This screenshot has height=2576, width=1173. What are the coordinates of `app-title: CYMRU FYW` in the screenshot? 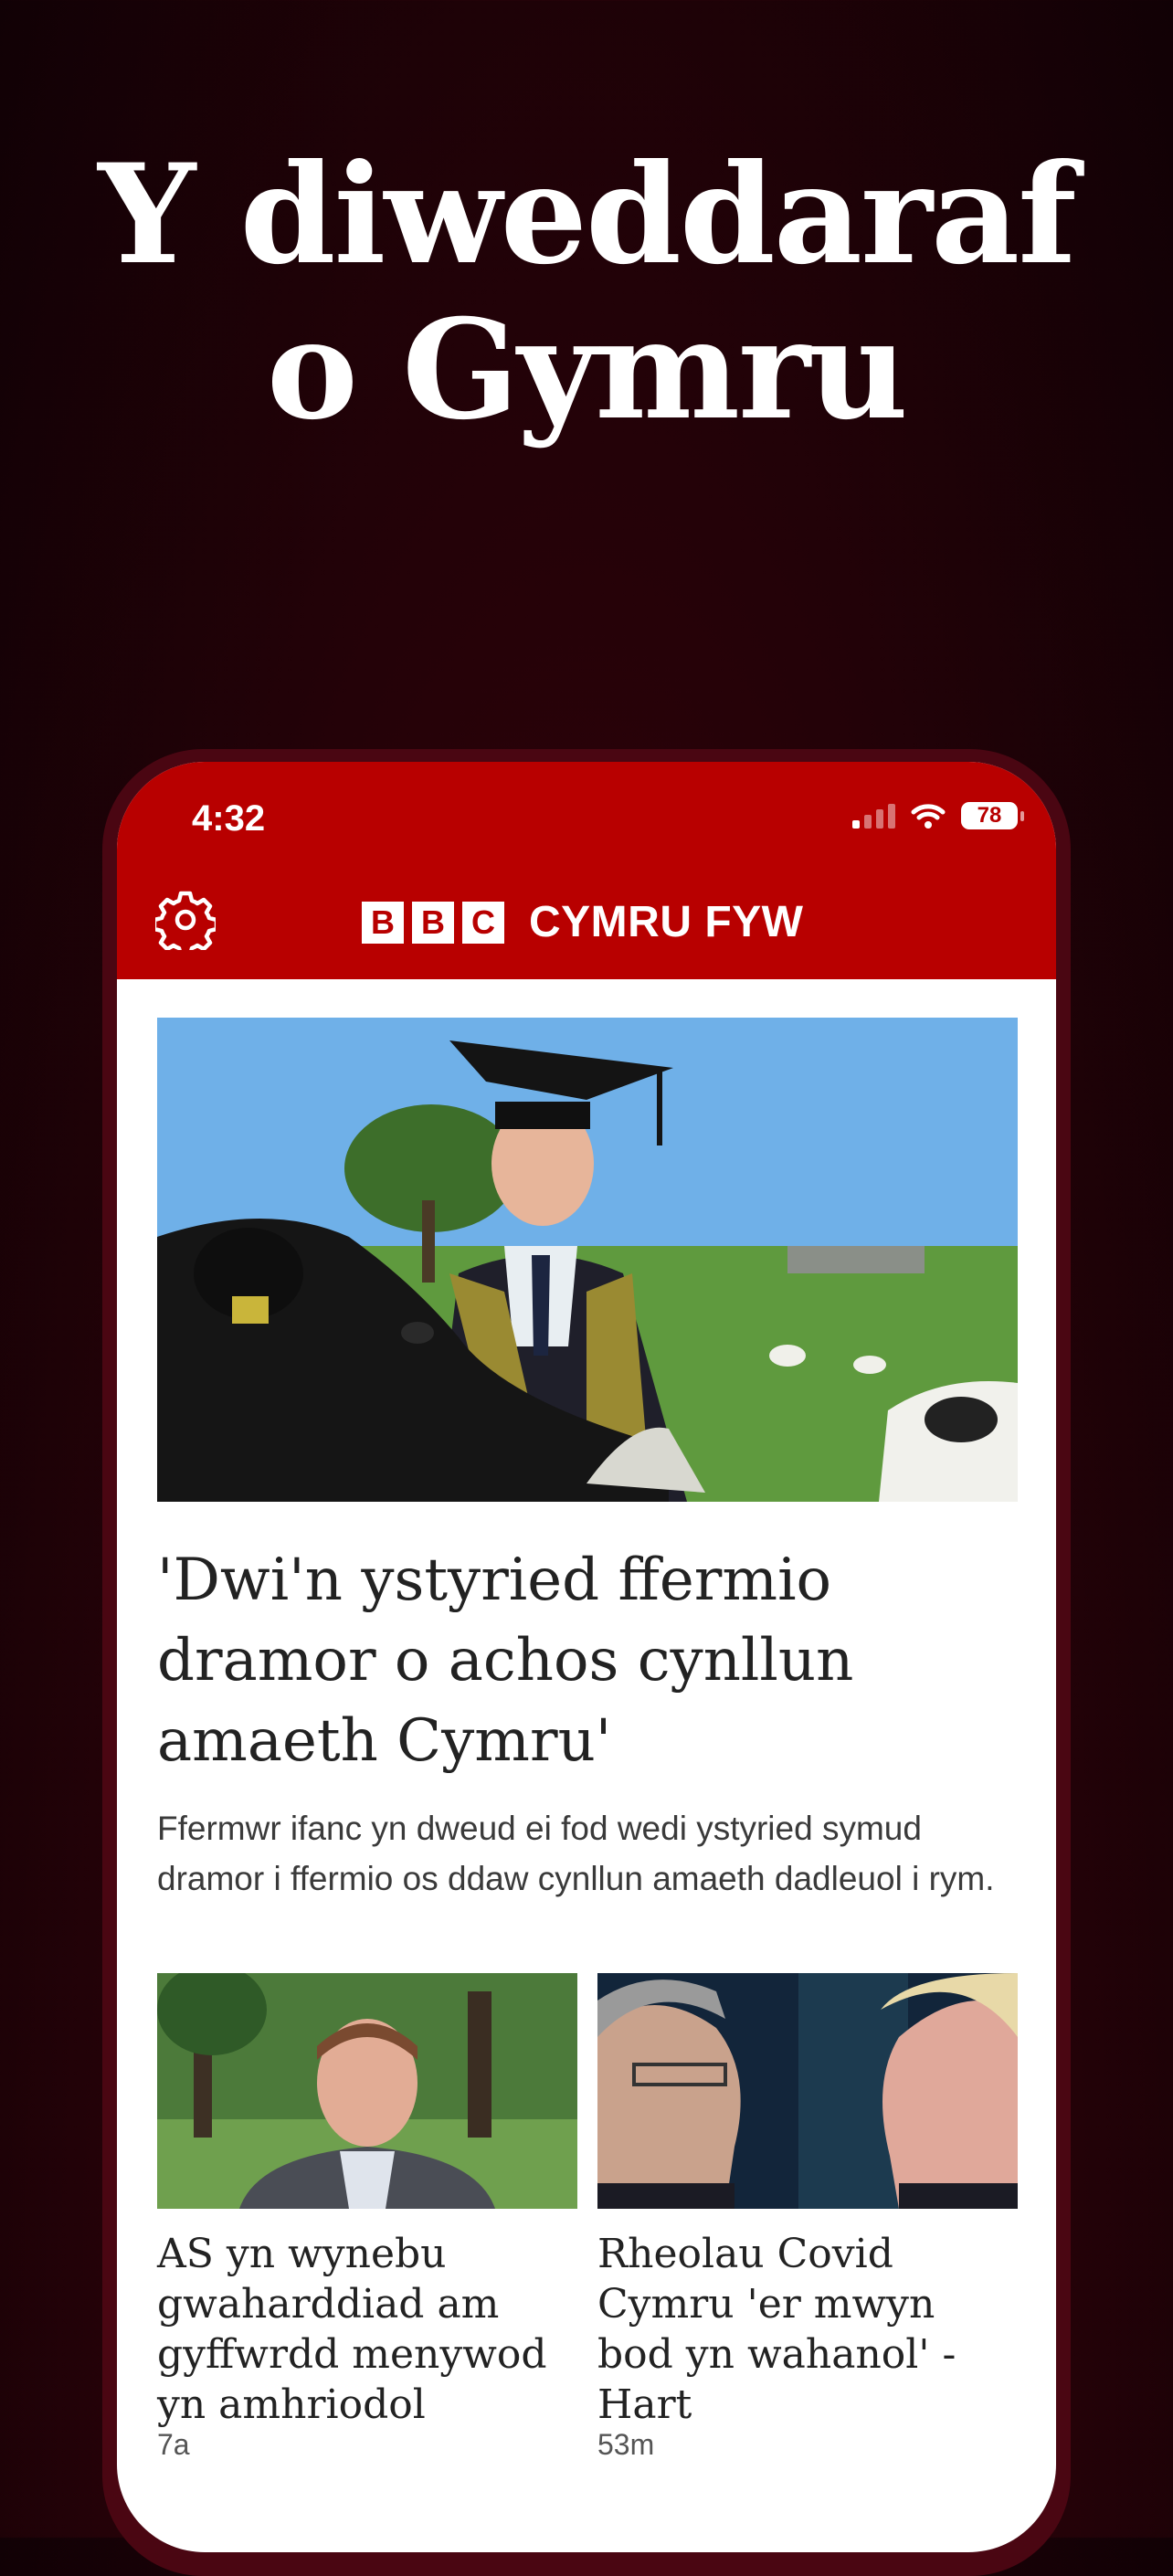 It's located at (666, 922).